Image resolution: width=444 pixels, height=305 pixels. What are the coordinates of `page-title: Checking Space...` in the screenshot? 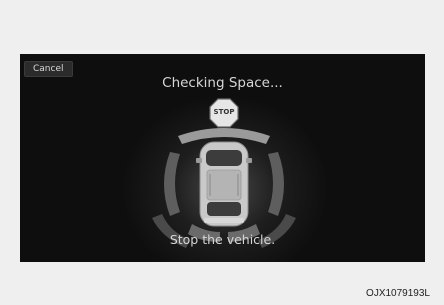 It's located at (222, 83).